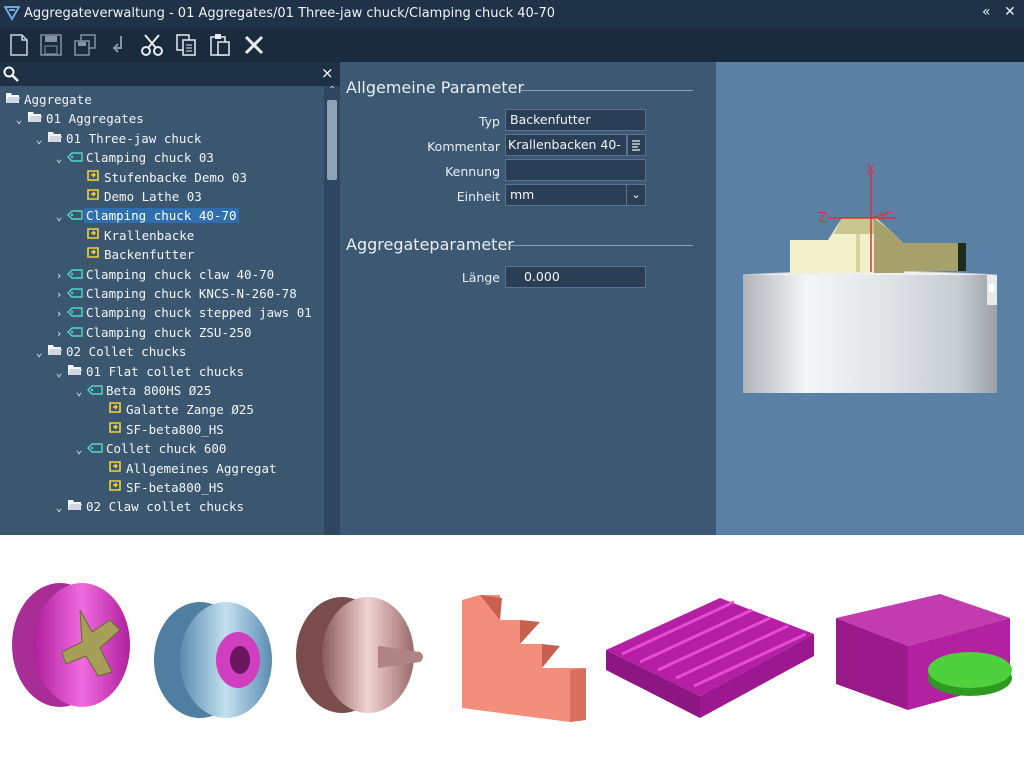 Image resolution: width=1024 pixels, height=772 pixels. Describe the element at coordinates (986, 12) in the screenshot. I see `collapse-button: «` at that location.